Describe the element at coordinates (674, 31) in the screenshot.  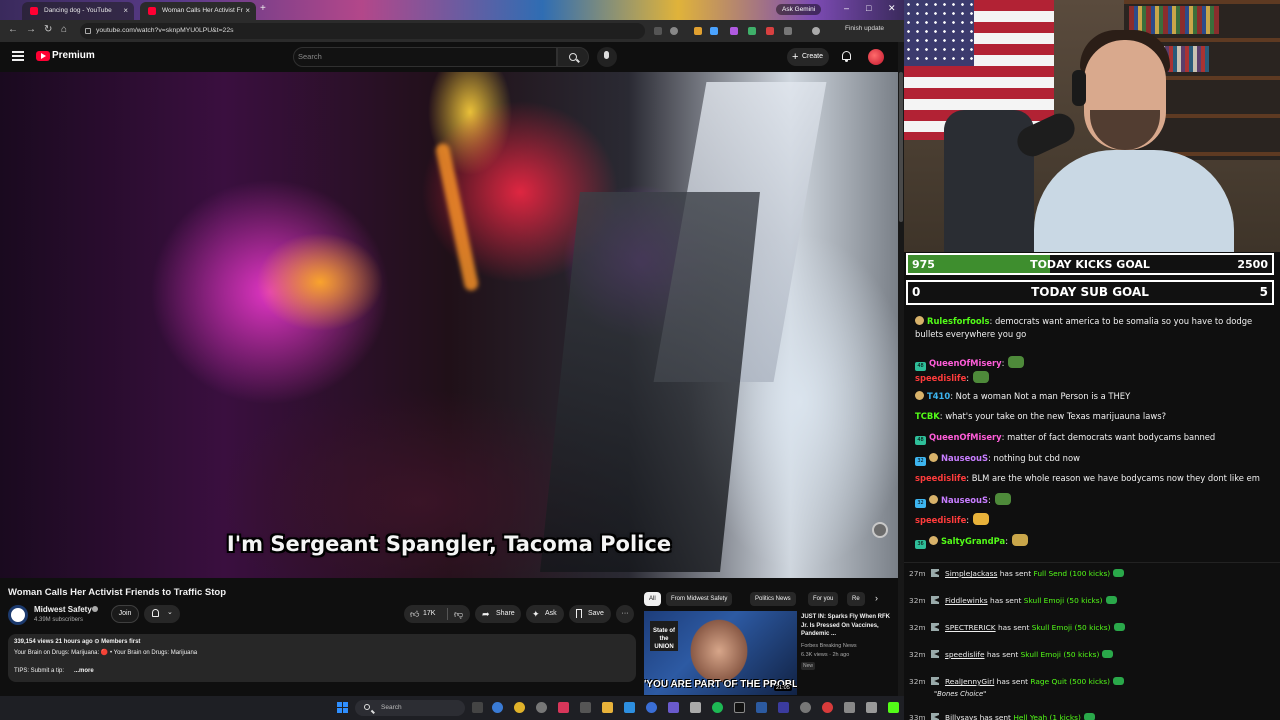
I see `bookmark-star-icon` at that location.